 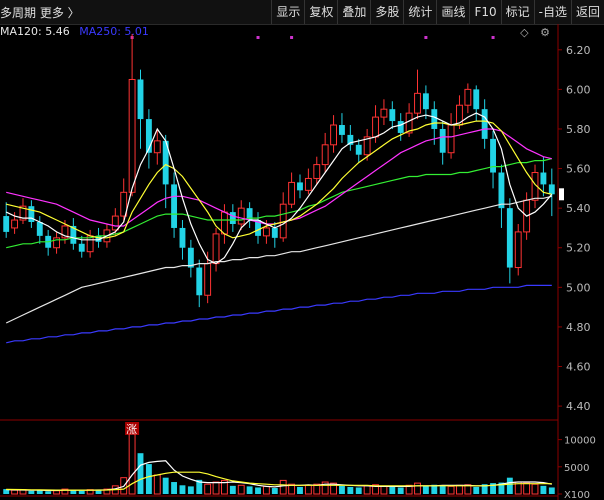 I want to click on chart-corner-icons: ◇ ⚙, so click(x=531, y=32).